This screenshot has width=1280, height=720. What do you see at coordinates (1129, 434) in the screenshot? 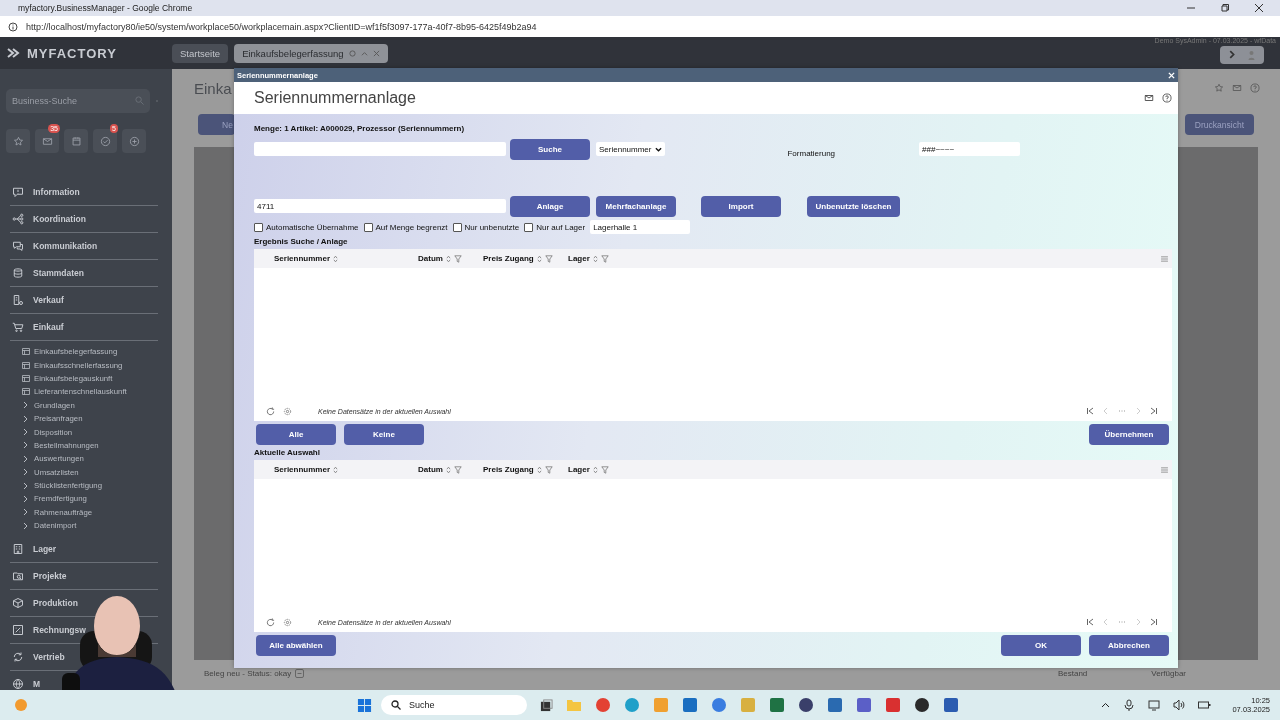
I see `action-button: Übernehmen` at bounding box center [1129, 434].